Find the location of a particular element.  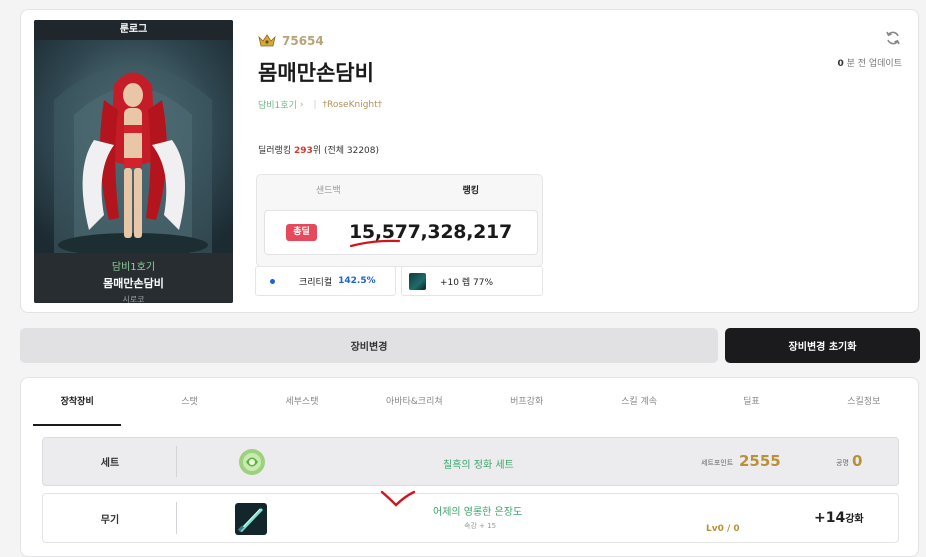

damage-panel: 샌드백 랭킹 총딜 15,577,328,217 is located at coordinates (399, 220).